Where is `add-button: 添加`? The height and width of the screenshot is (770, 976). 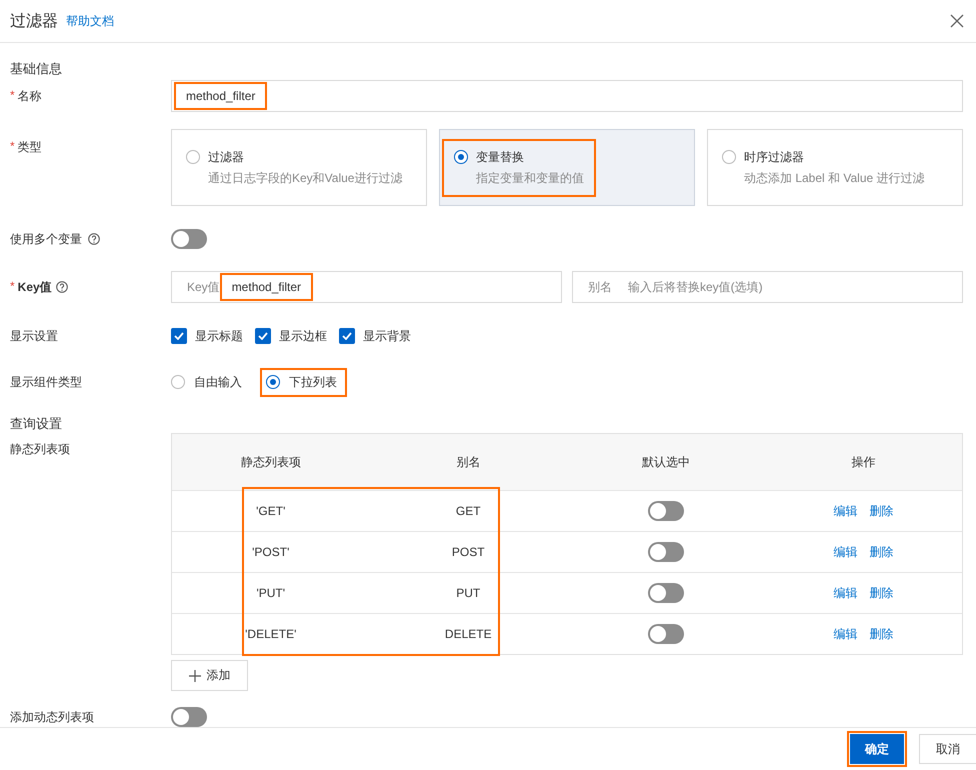 add-button: 添加 is located at coordinates (209, 675).